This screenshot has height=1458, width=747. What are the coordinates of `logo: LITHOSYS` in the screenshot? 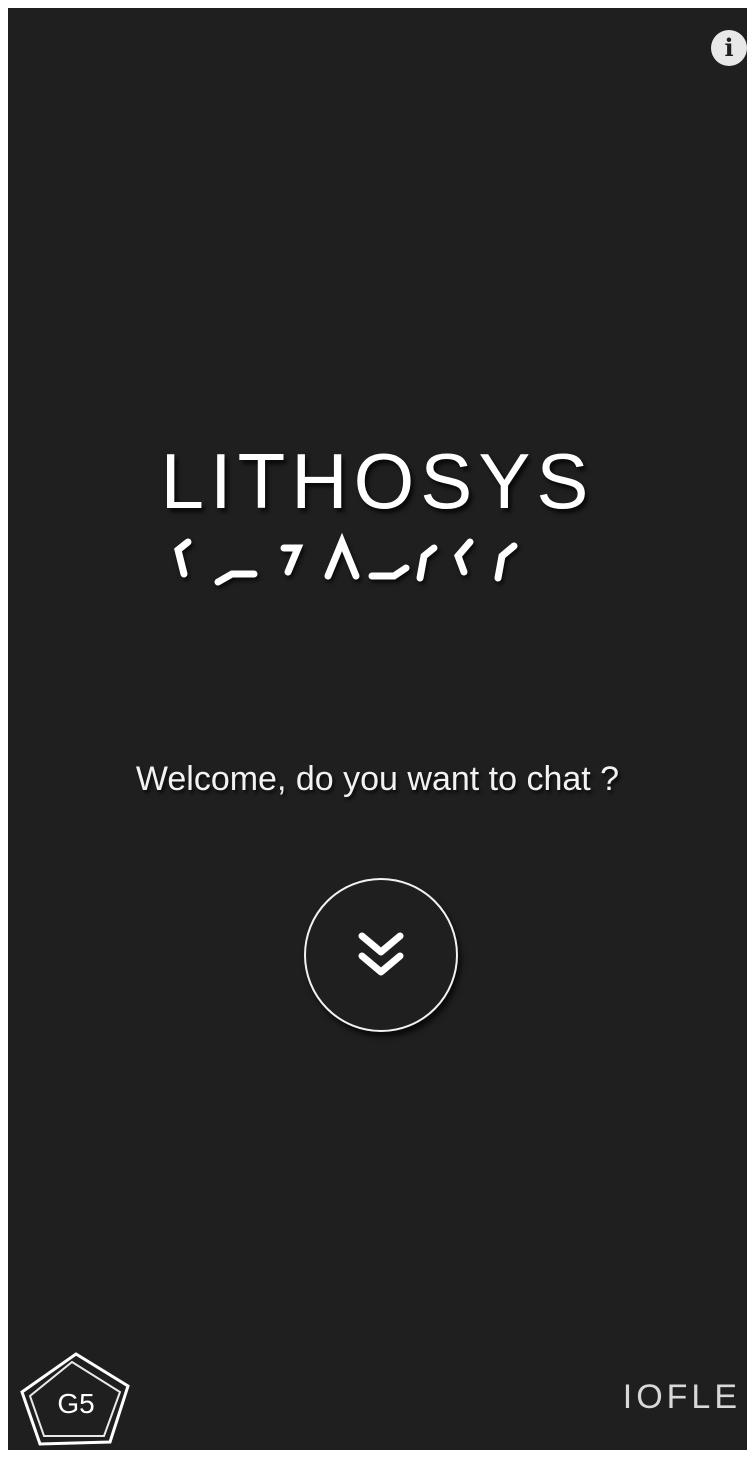 It's located at (377, 516).